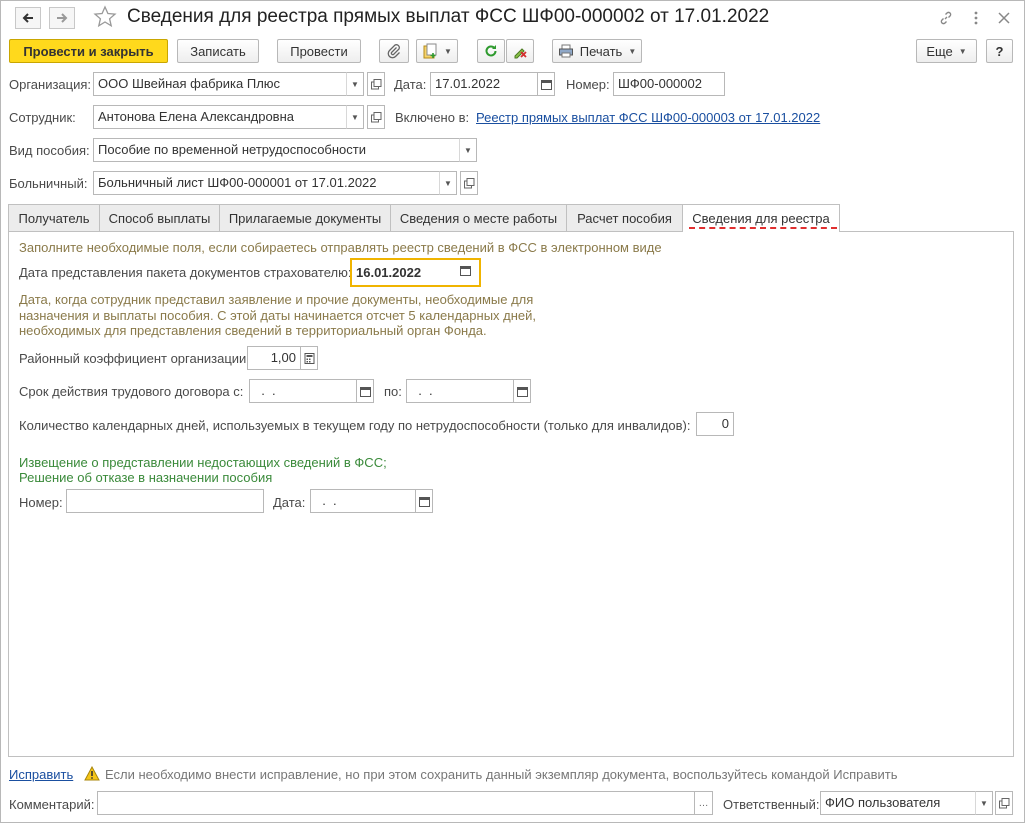 The image size is (1025, 823). What do you see at coordinates (946, 51) in the screenshot?
I see `more-button: Еще ▼` at bounding box center [946, 51].